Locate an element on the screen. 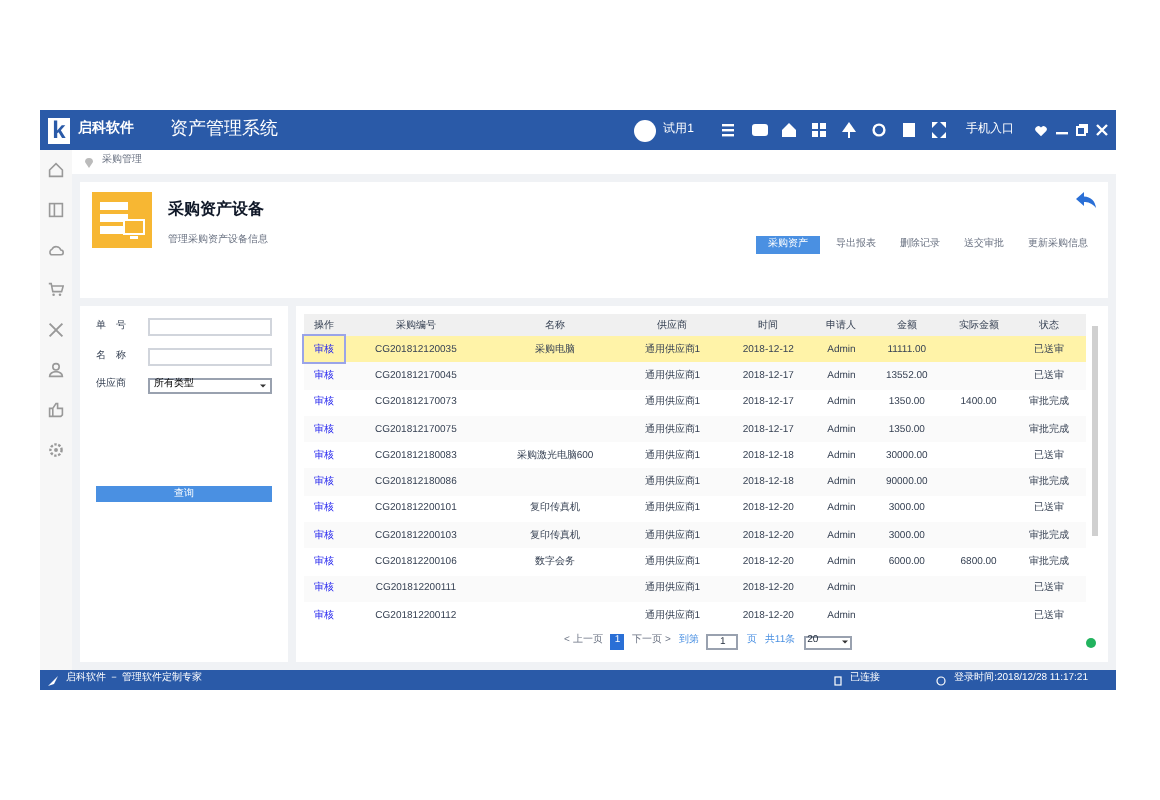 The width and height of the screenshot is (1160, 800). panel-icon is located at coordinates (56, 210).